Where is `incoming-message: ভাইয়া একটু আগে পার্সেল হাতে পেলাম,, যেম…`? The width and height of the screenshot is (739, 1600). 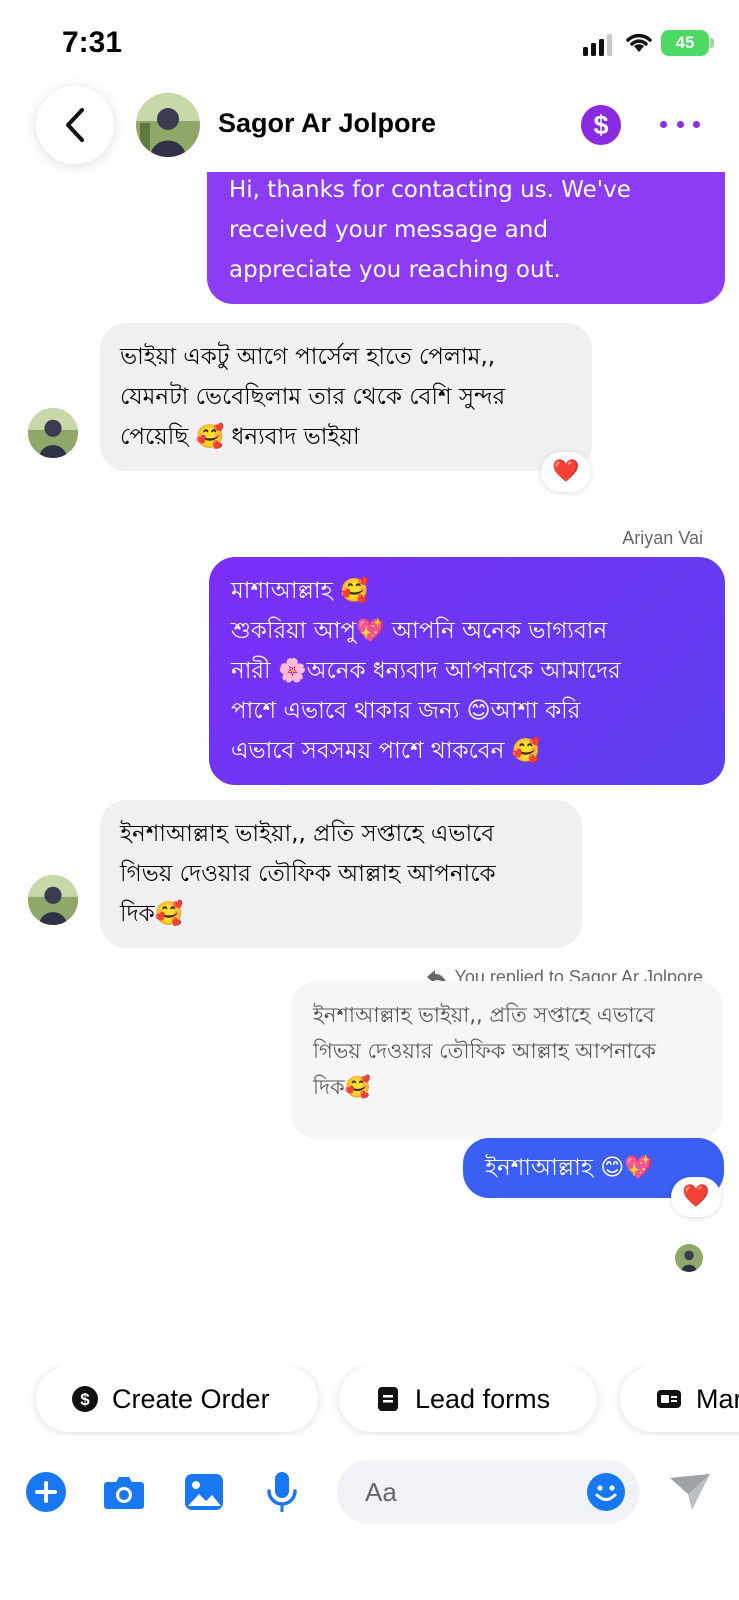
incoming-message: ভাইয়া একটু আগে পার্সেল হাতে পেলাম,, যেম… is located at coordinates (346, 397).